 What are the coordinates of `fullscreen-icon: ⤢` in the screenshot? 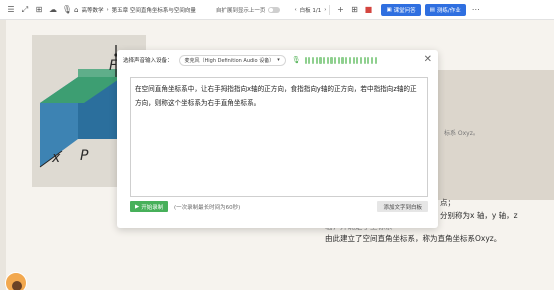 It's located at (25, 10).